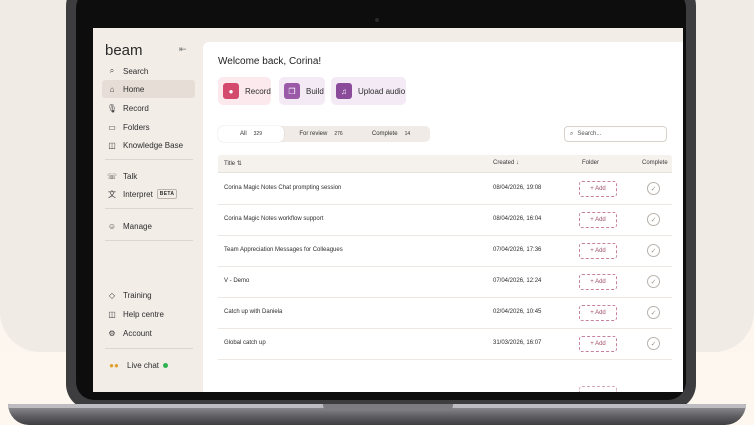 Image resolution: width=754 pixels, height=425 pixels. Describe the element at coordinates (244, 91) in the screenshot. I see `record-action-button: ● Record` at that location.